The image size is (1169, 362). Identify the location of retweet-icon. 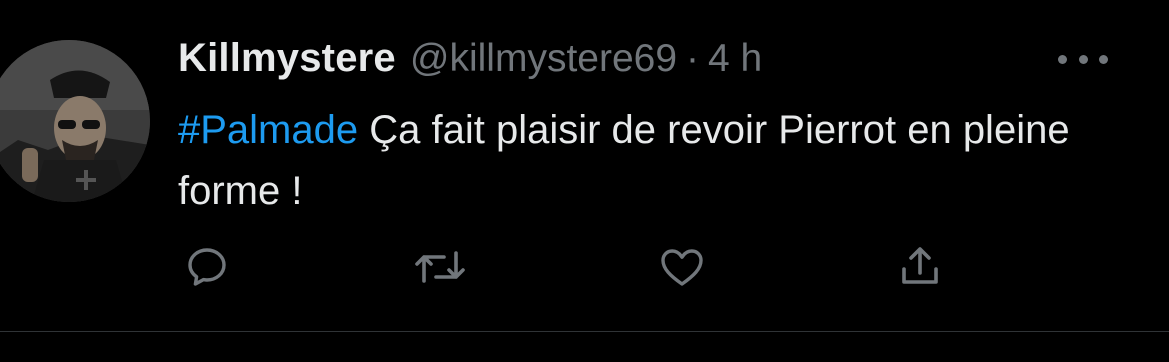
(440, 267).